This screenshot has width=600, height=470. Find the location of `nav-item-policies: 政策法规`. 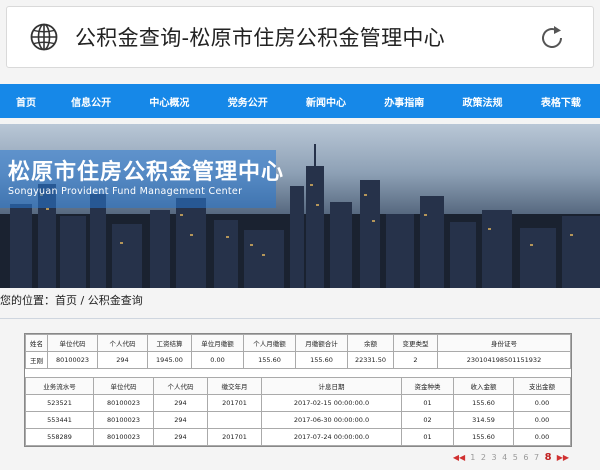

nav-item-policies: 政策法规 is located at coordinates (482, 101).